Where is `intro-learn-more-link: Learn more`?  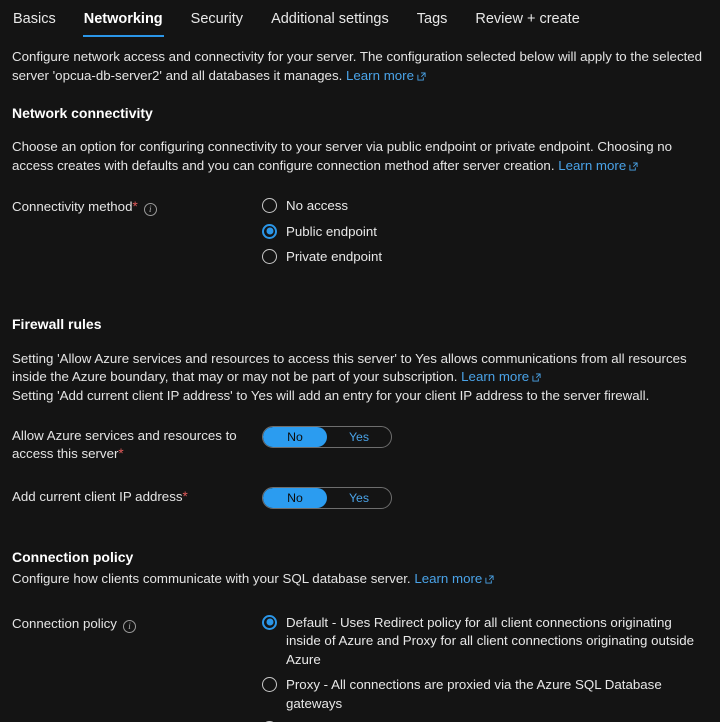
intro-learn-more-link: Learn more is located at coordinates (386, 75).